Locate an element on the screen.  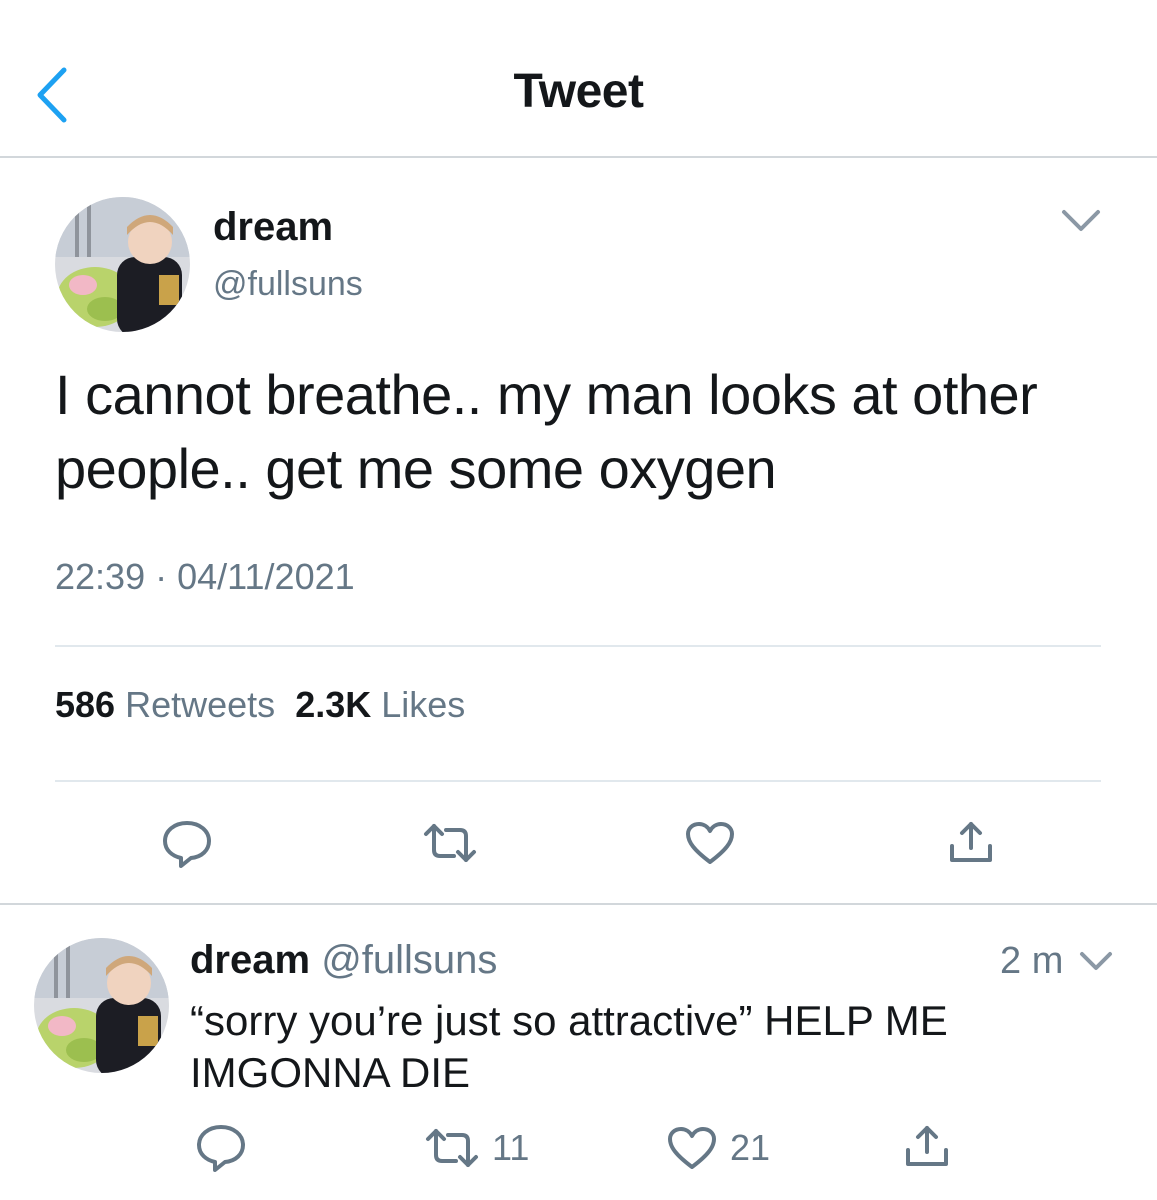
reply-retweet-count: 11 is located at coordinates (511, 1147).